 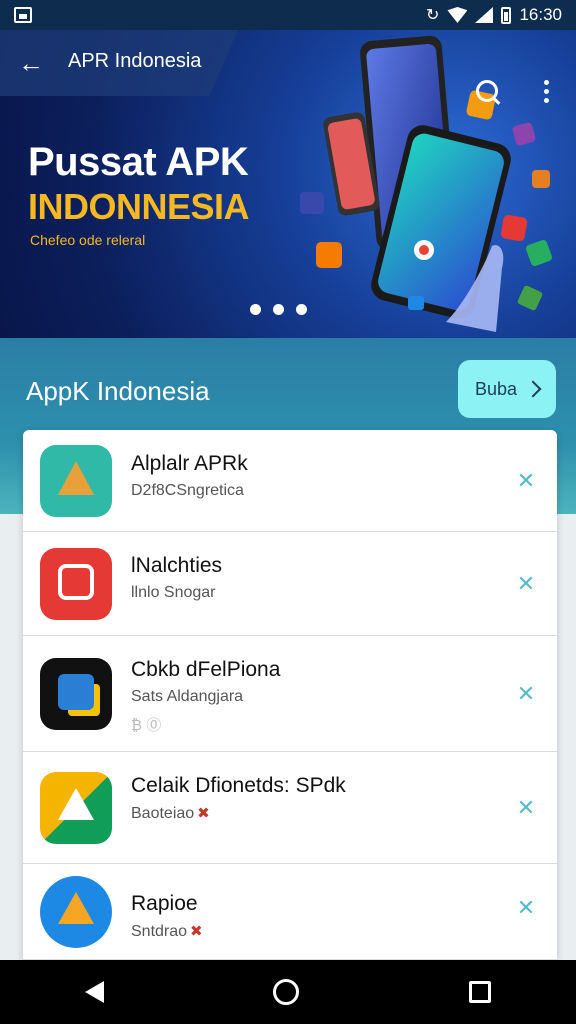 What do you see at coordinates (164, 903) in the screenshot?
I see `app-name: Rapioe` at bounding box center [164, 903].